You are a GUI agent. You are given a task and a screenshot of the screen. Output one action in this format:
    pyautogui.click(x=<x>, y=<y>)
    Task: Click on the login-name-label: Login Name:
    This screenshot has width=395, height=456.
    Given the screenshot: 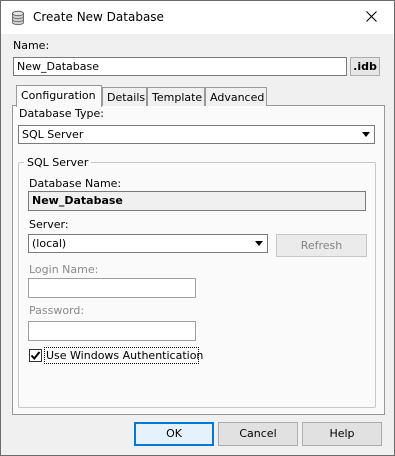 What is the action you would take?
    pyautogui.click(x=64, y=269)
    